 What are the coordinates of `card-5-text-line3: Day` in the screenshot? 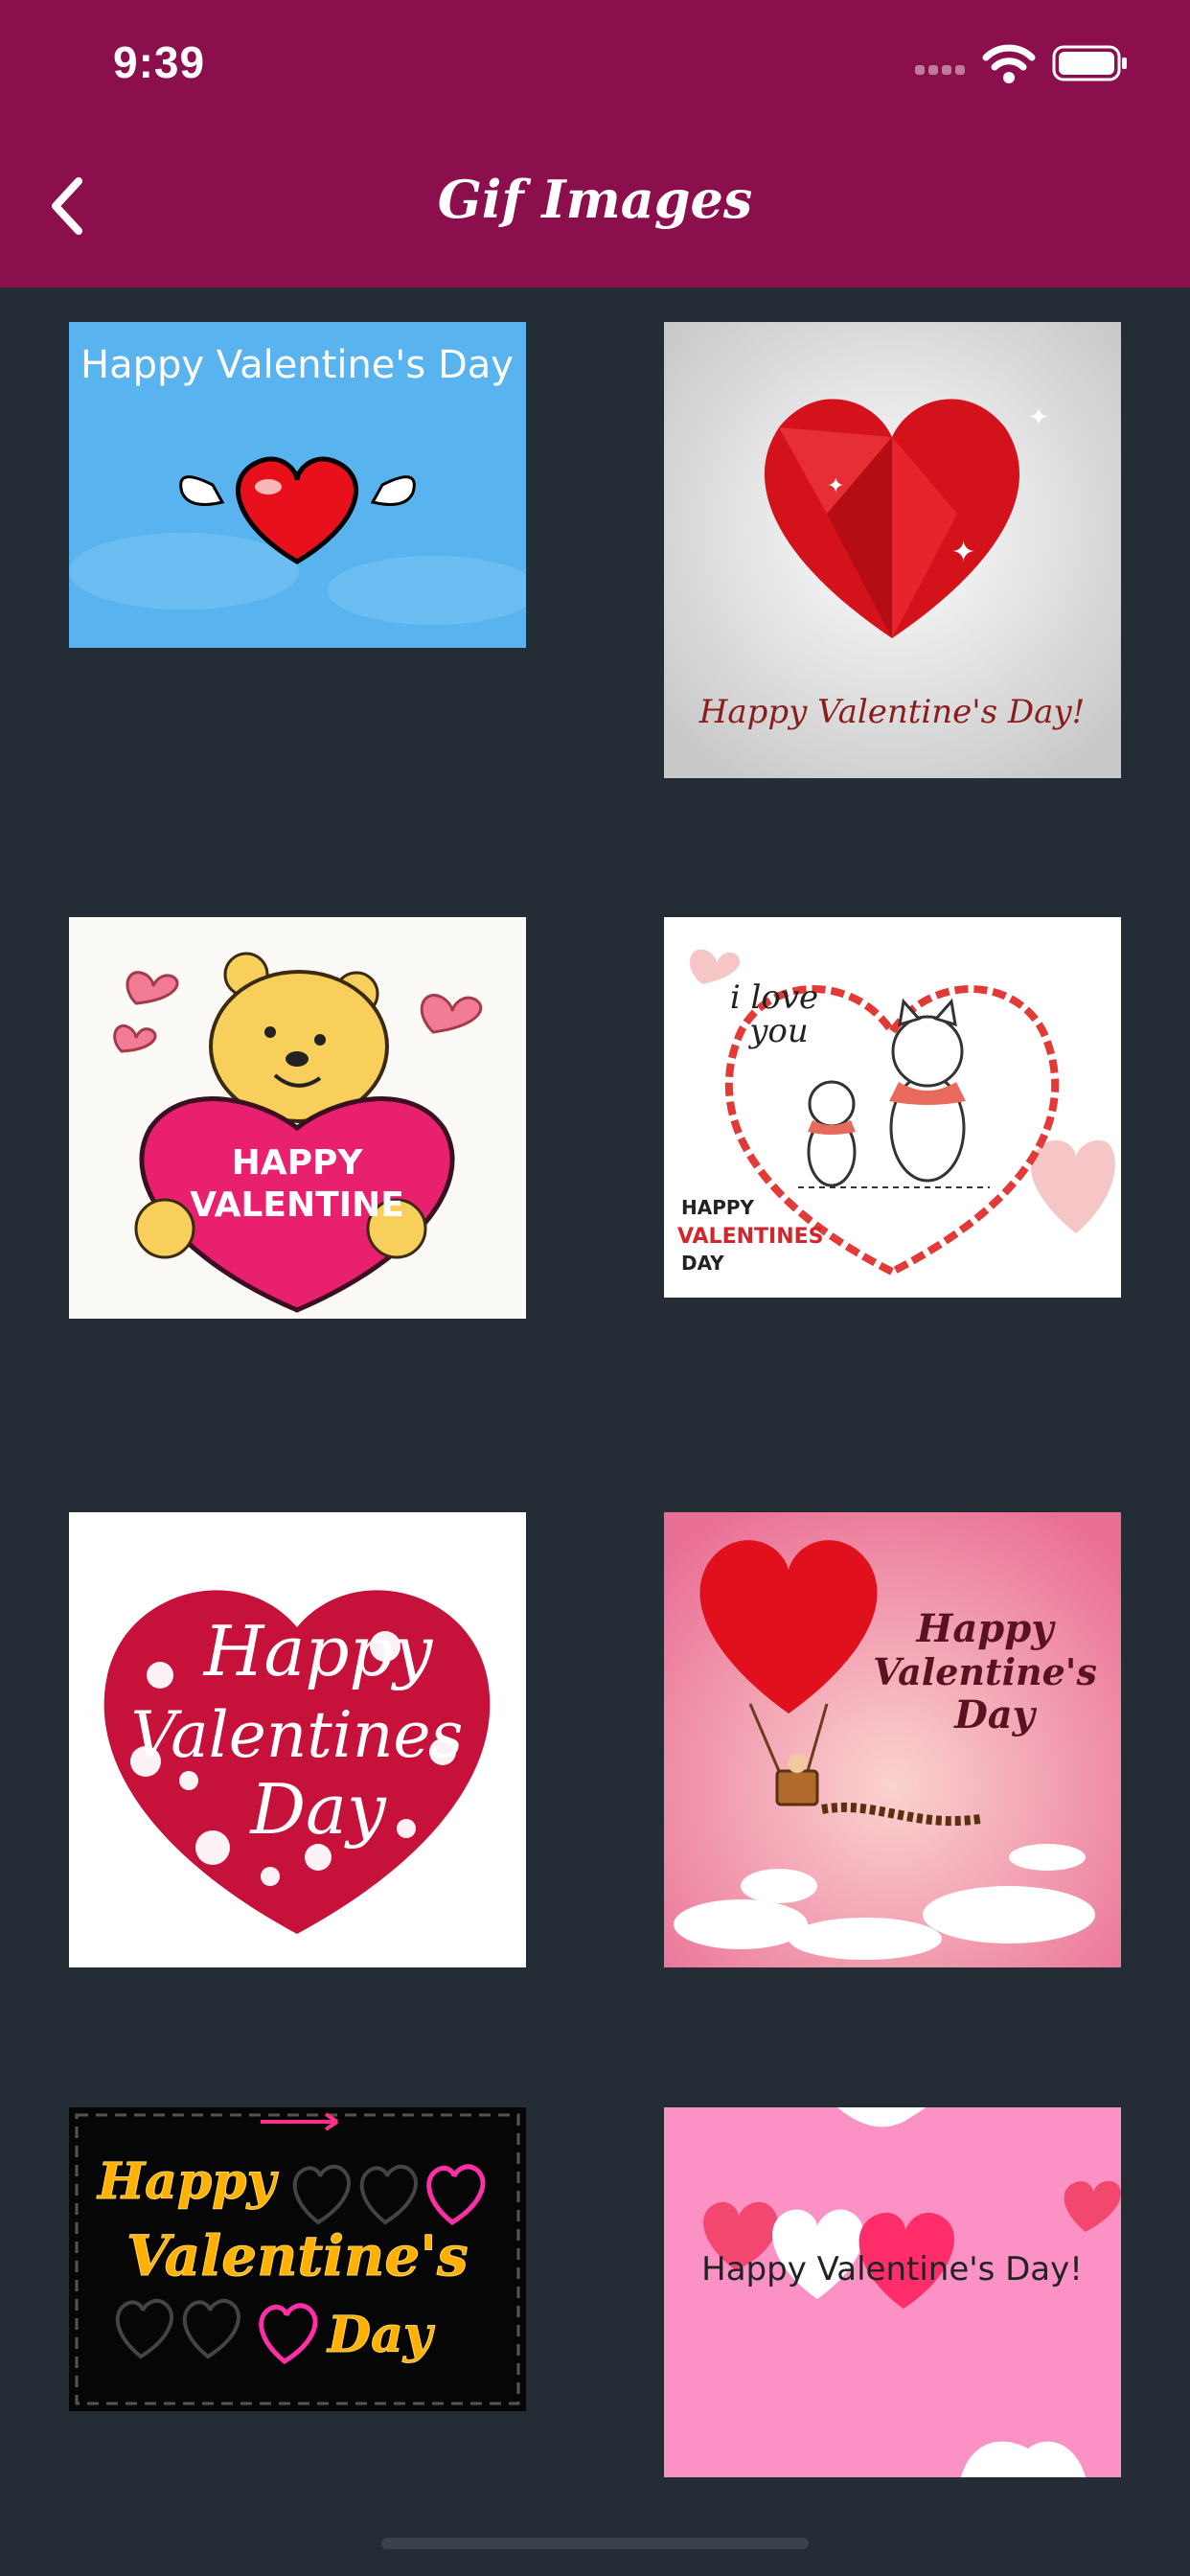 It's located at (318, 1809).